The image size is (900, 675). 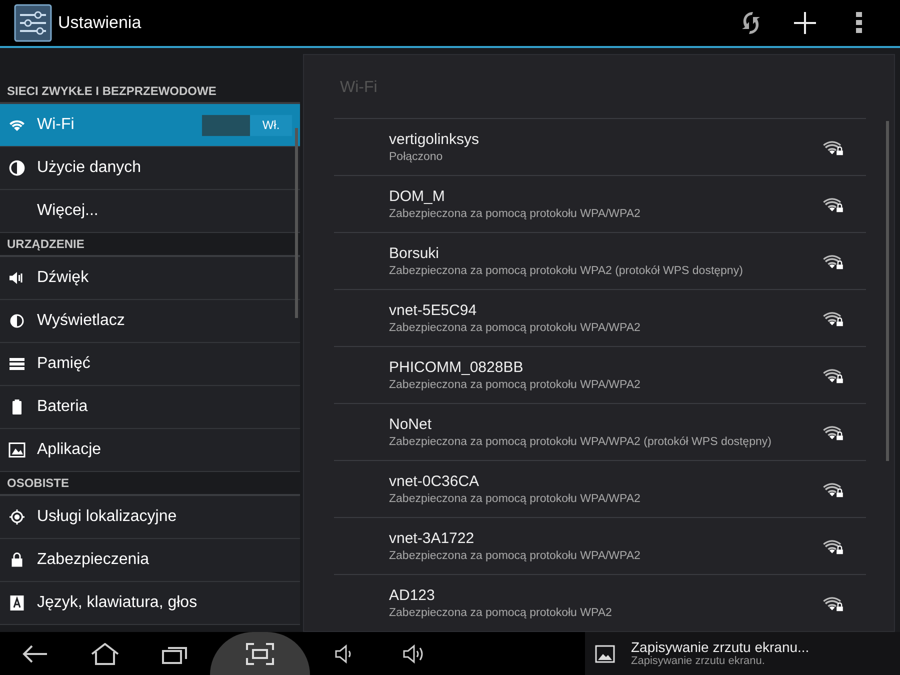 What do you see at coordinates (117, 603) in the screenshot?
I see `item-label: Język, klawiatura, głos` at bounding box center [117, 603].